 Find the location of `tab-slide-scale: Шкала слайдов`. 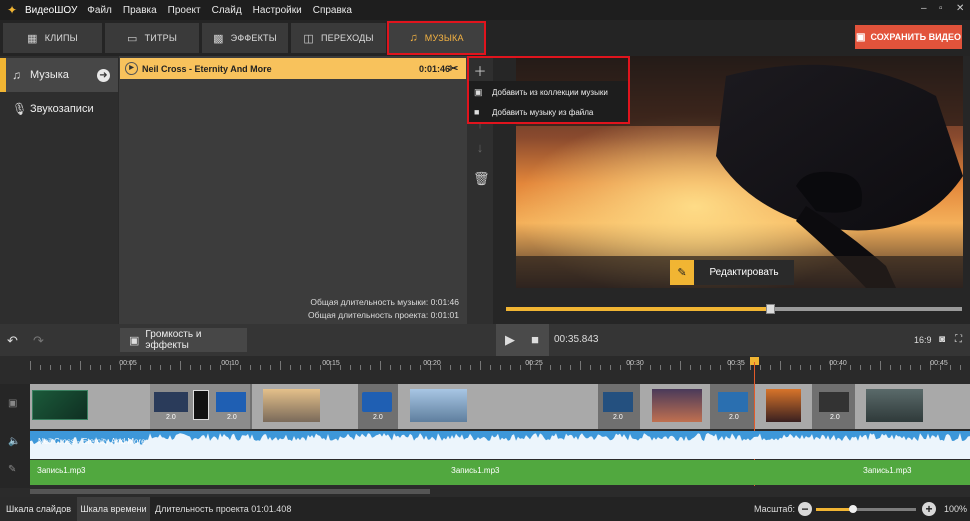

tab-slide-scale: Шкала слайдов is located at coordinates (38, 509).